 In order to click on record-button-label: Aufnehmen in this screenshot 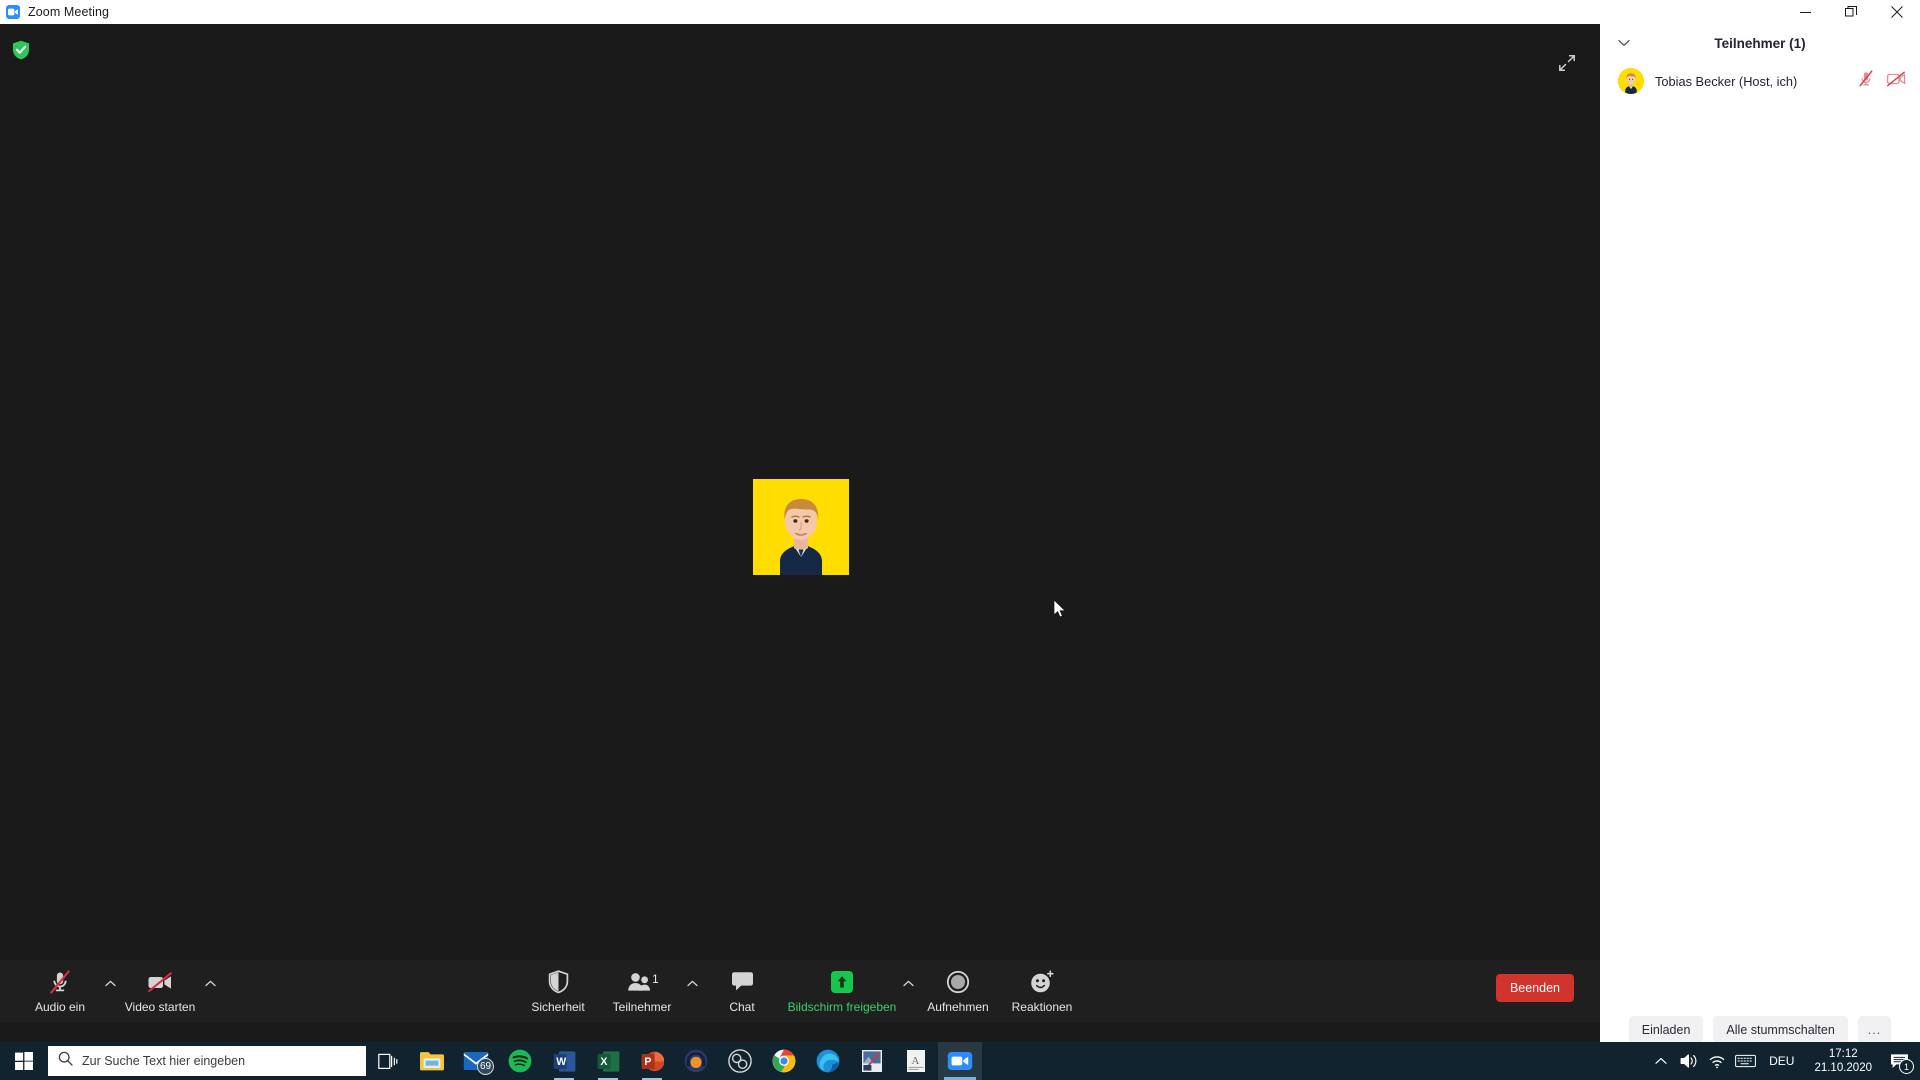, I will do `click(958, 1006)`.